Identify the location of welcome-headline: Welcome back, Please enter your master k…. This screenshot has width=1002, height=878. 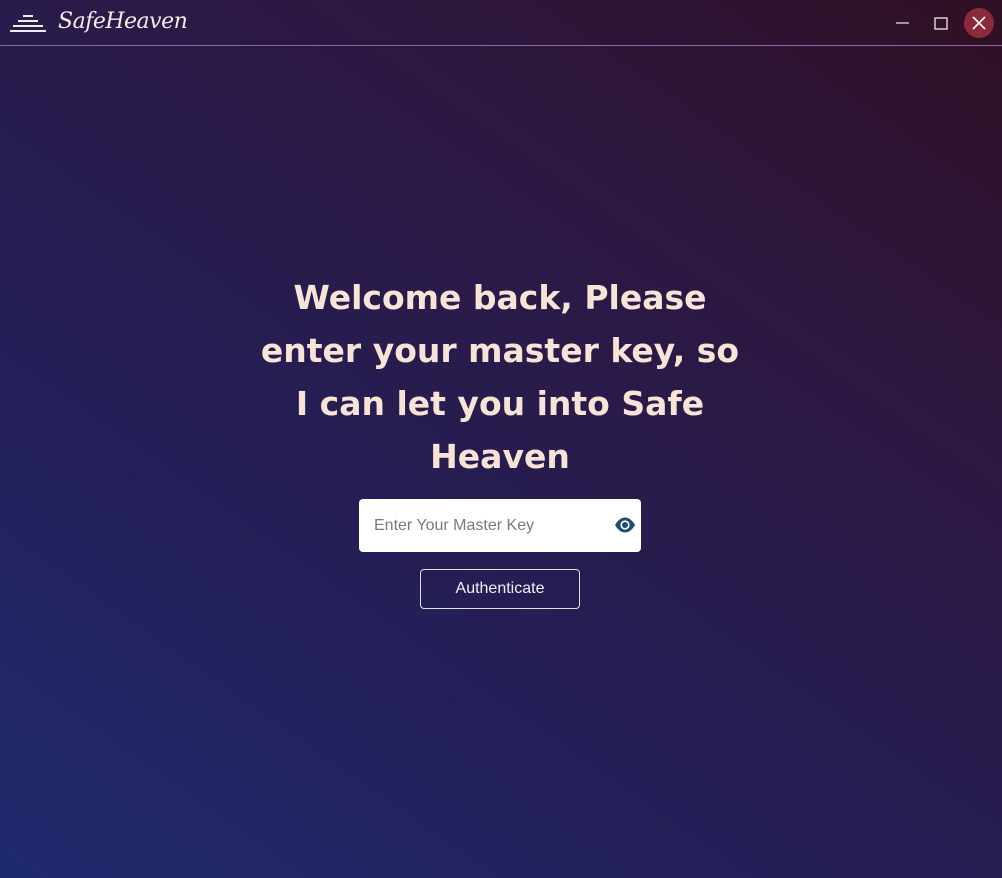
(500, 377).